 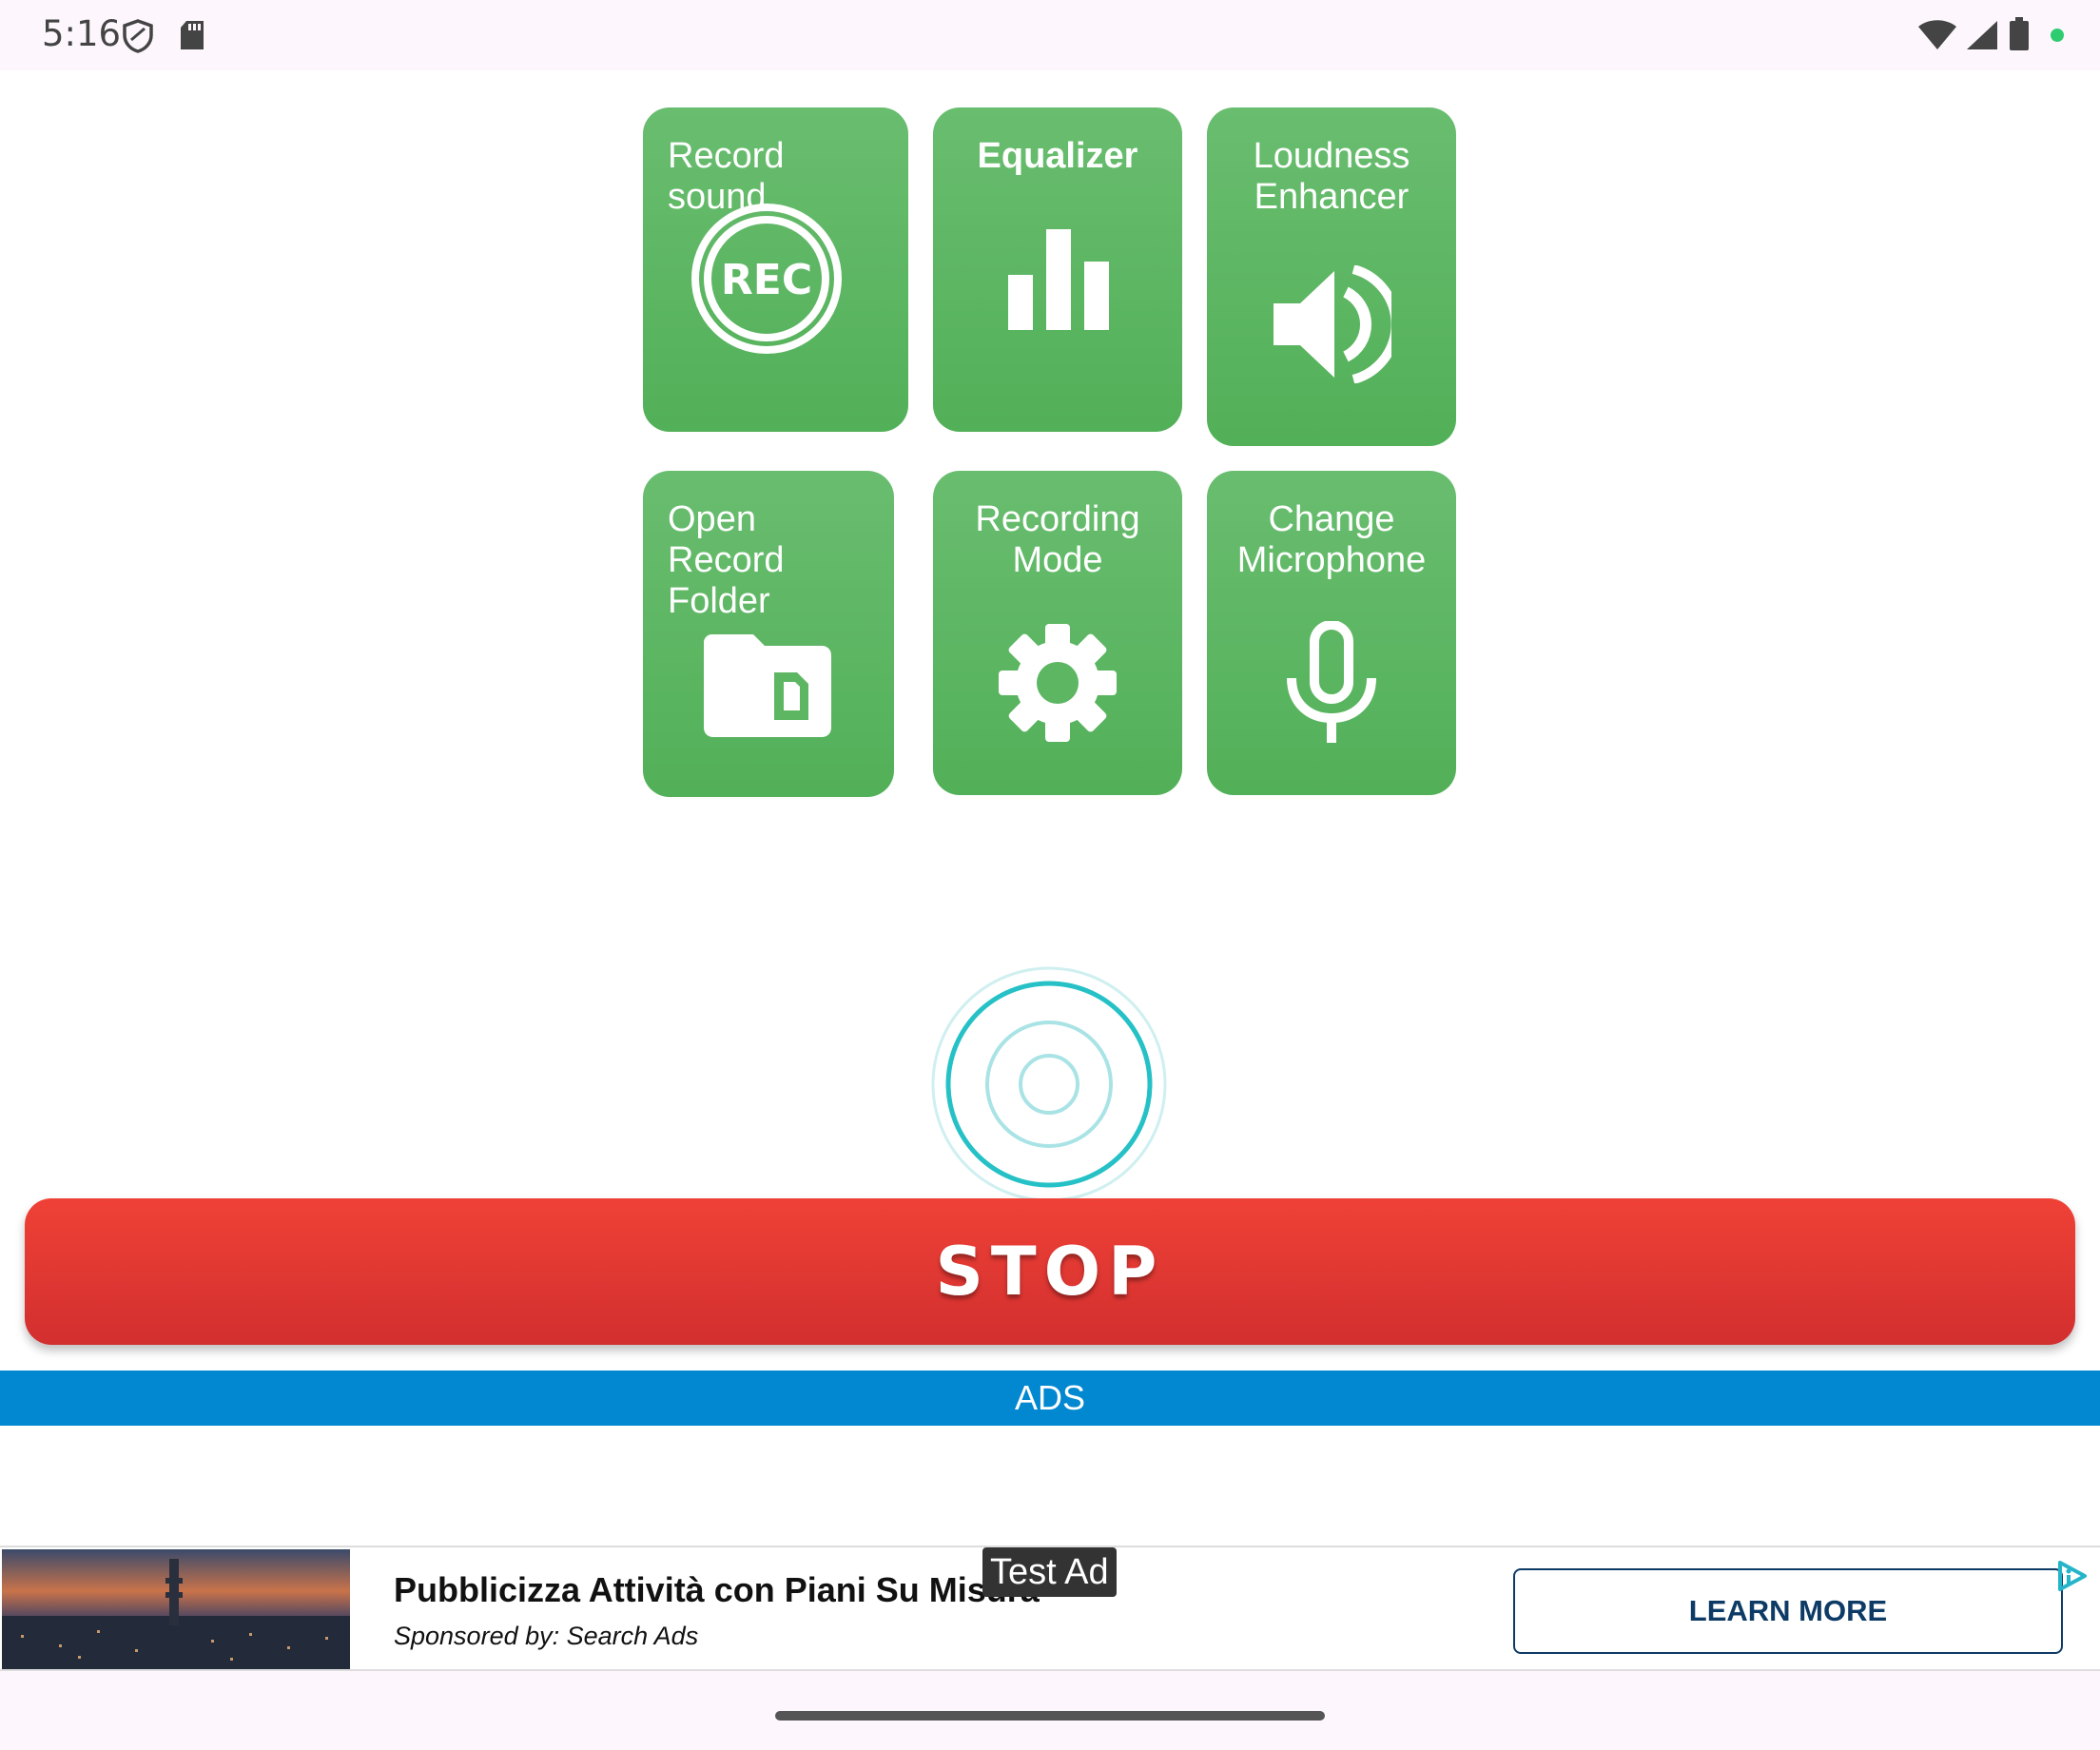 What do you see at coordinates (726, 560) in the screenshot?
I see `tile-label: Open Record Folder` at bounding box center [726, 560].